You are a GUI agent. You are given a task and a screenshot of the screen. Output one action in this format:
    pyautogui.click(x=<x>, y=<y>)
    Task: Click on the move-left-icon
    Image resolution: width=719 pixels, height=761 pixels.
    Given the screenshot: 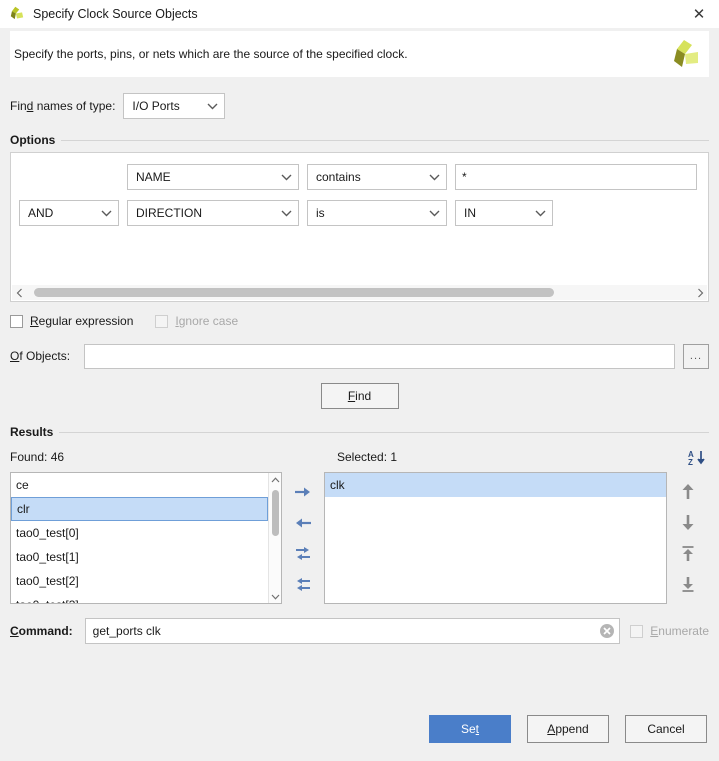 What is the action you would take?
    pyautogui.click(x=303, y=522)
    